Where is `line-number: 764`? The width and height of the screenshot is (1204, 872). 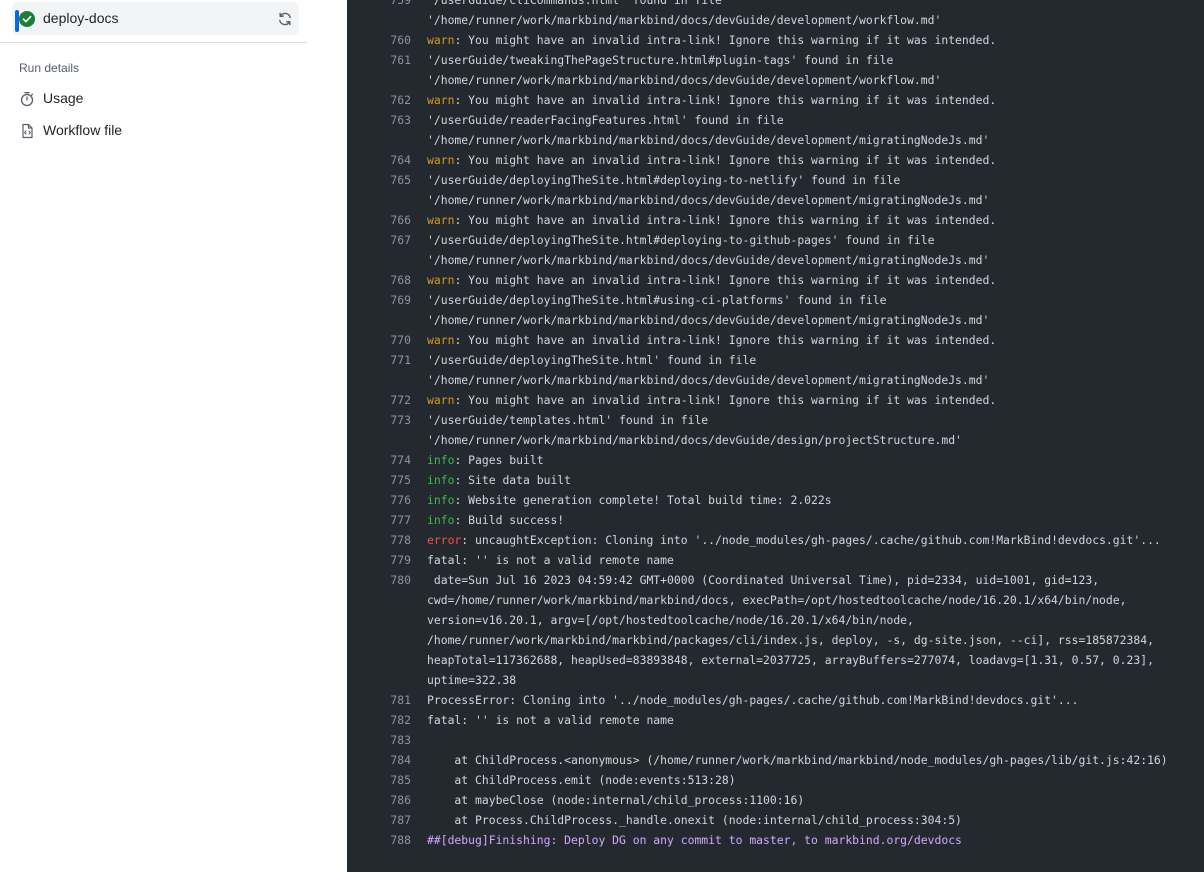
line-number: 764 is located at coordinates (379, 160).